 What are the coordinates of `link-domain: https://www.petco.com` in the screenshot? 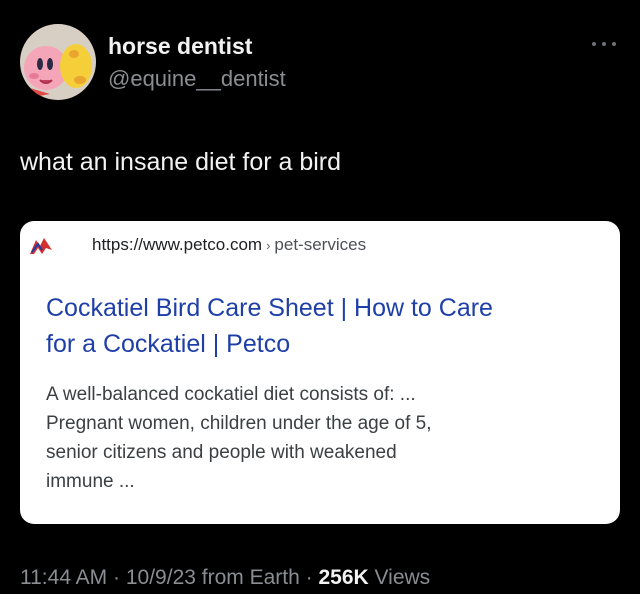 It's located at (177, 244).